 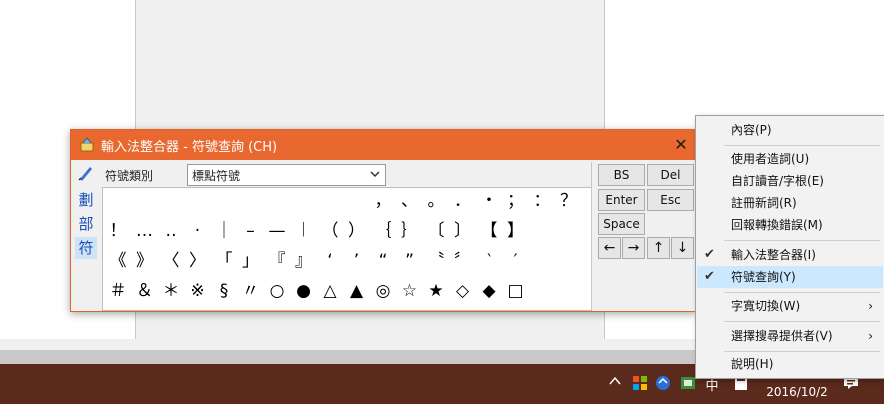 I want to click on menu-item-register-word: 註冊新詞(R), so click(x=790, y=203).